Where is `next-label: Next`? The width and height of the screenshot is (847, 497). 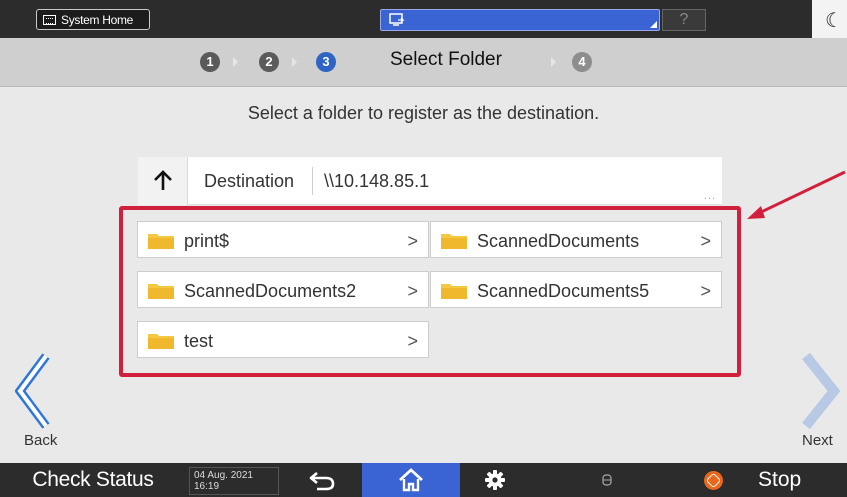
next-label: Next is located at coordinates (817, 440).